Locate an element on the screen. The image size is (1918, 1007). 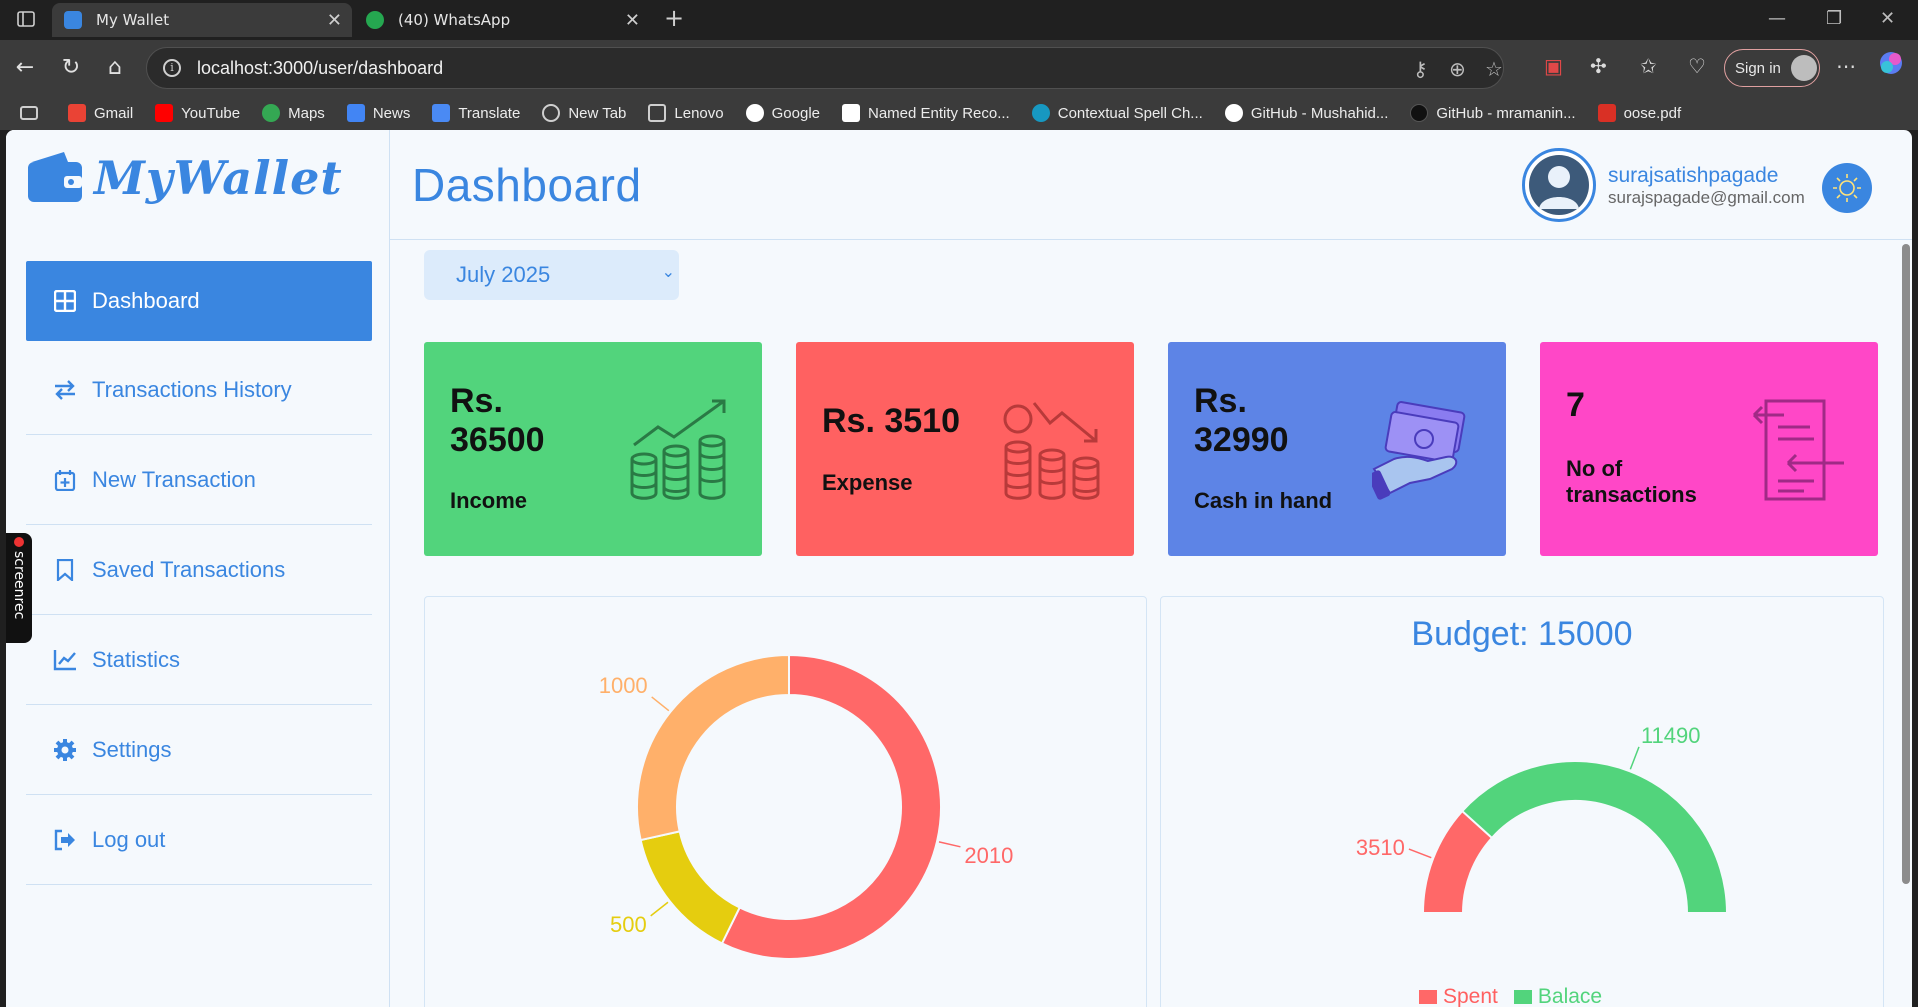
bookmark-new-tab: New Tab is located at coordinates (584, 113).